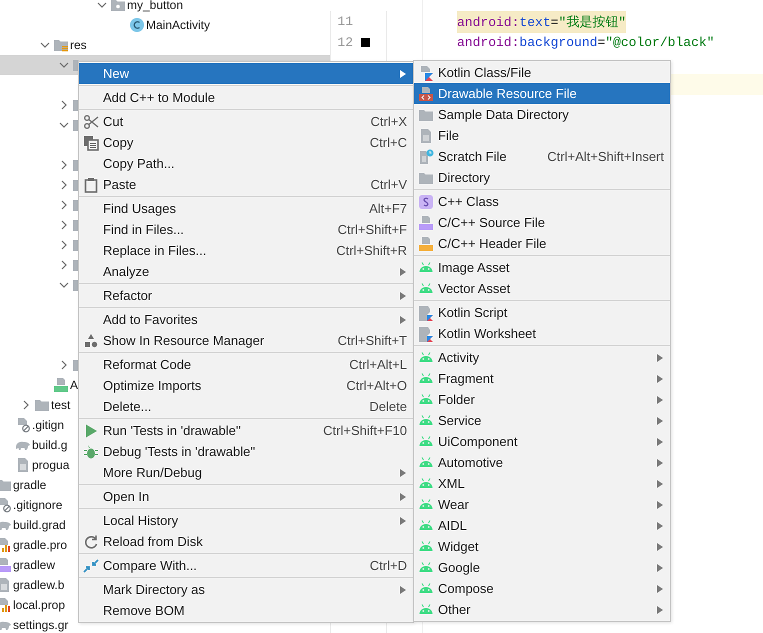 This screenshot has height=633, width=763. What do you see at coordinates (372, 340) in the screenshot?
I see `shortcut-label: Ctrl+Shift+T` at bounding box center [372, 340].